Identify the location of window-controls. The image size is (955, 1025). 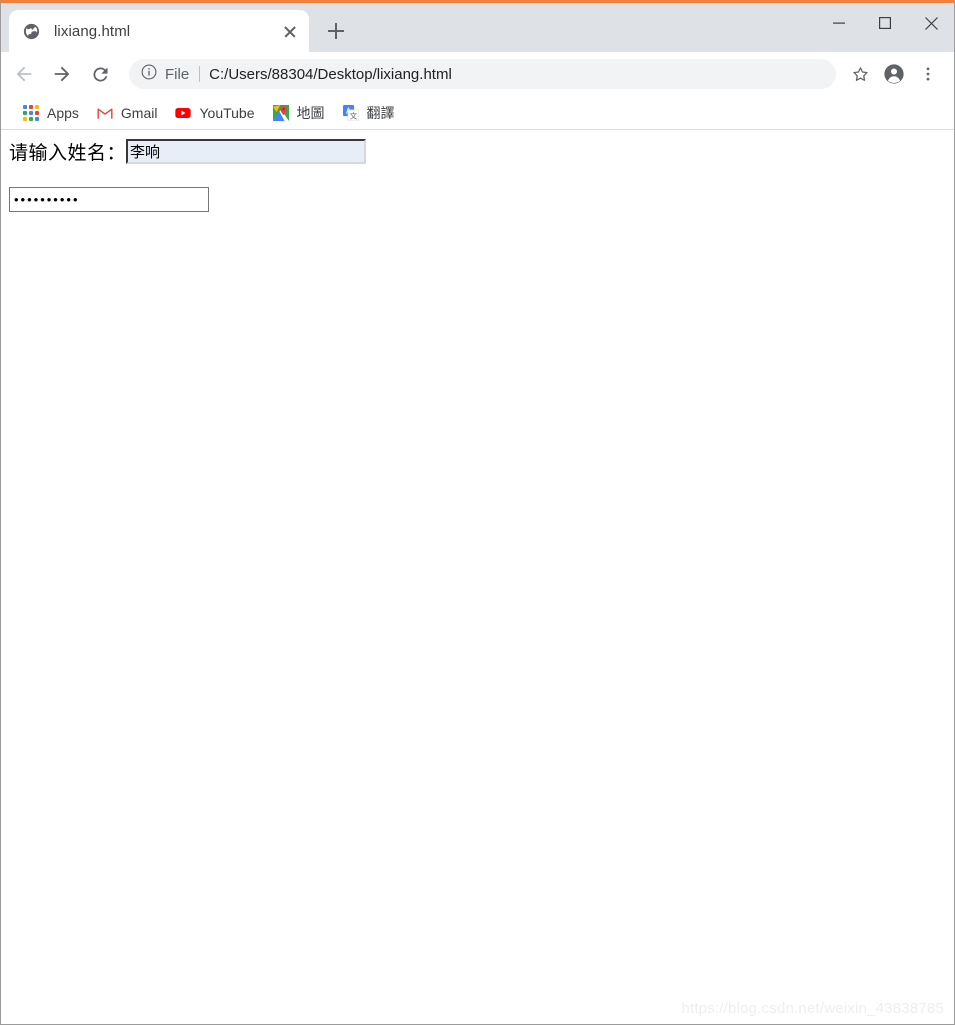
(885, 23).